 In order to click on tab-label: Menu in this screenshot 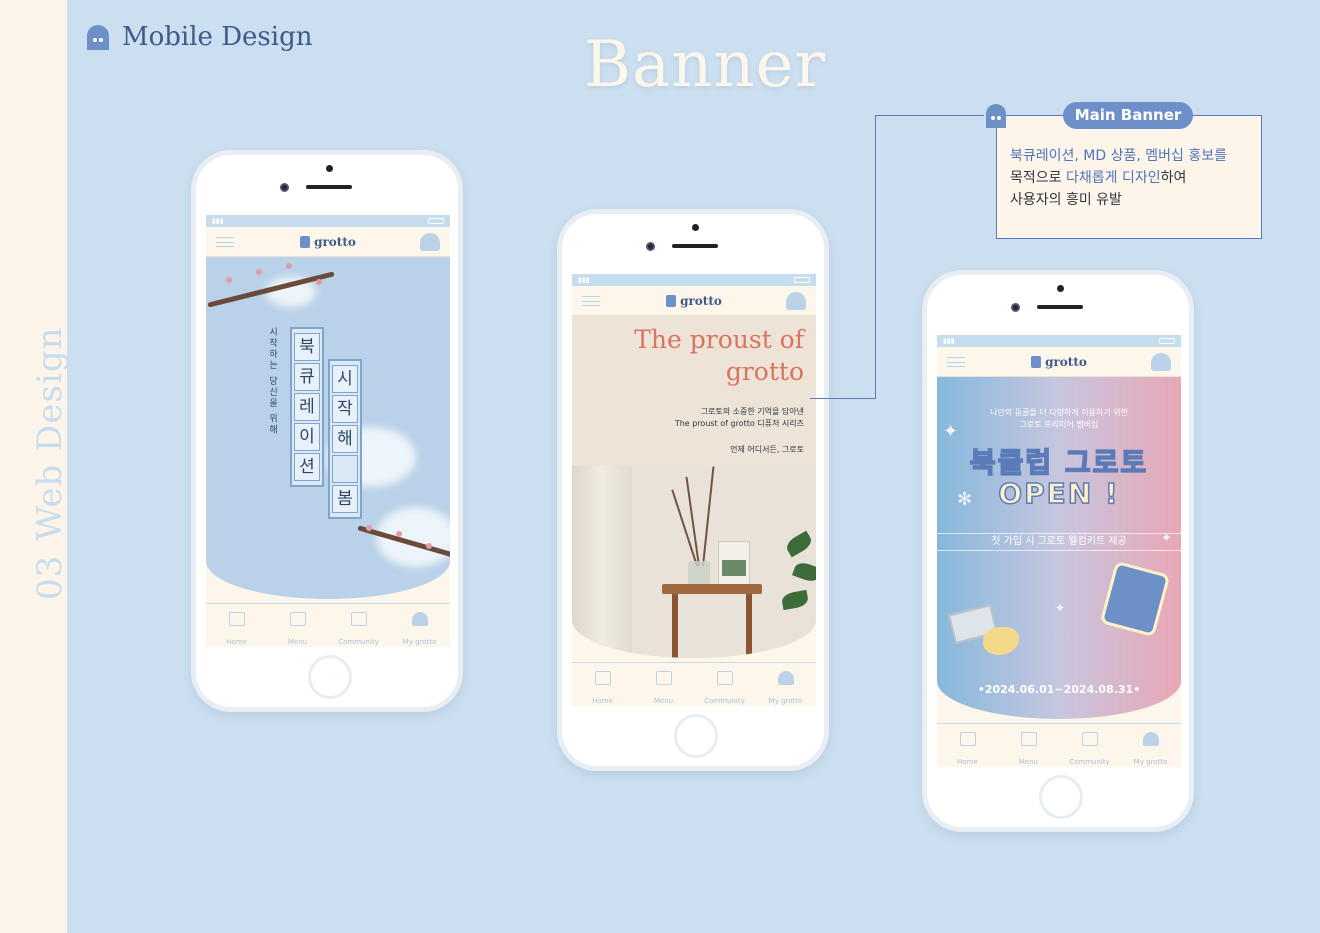, I will do `click(1028, 762)`.